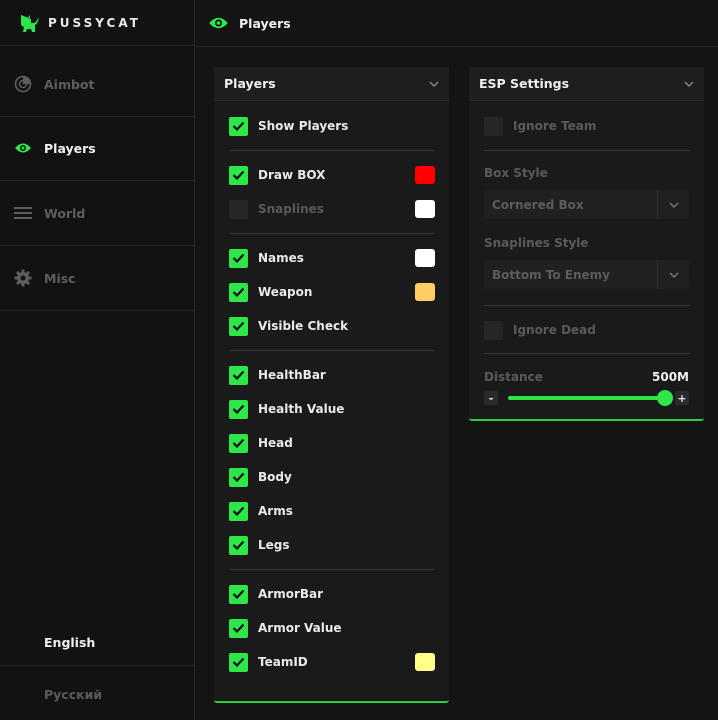  What do you see at coordinates (538, 204) in the screenshot?
I see `select-value: Cornered Box` at bounding box center [538, 204].